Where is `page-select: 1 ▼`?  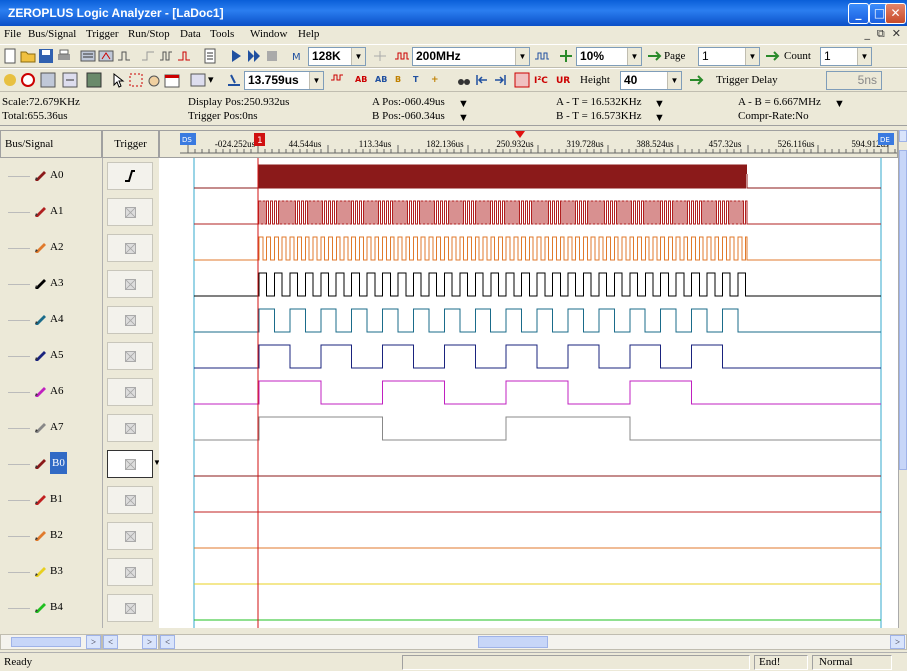 page-select: 1 ▼ is located at coordinates (729, 56).